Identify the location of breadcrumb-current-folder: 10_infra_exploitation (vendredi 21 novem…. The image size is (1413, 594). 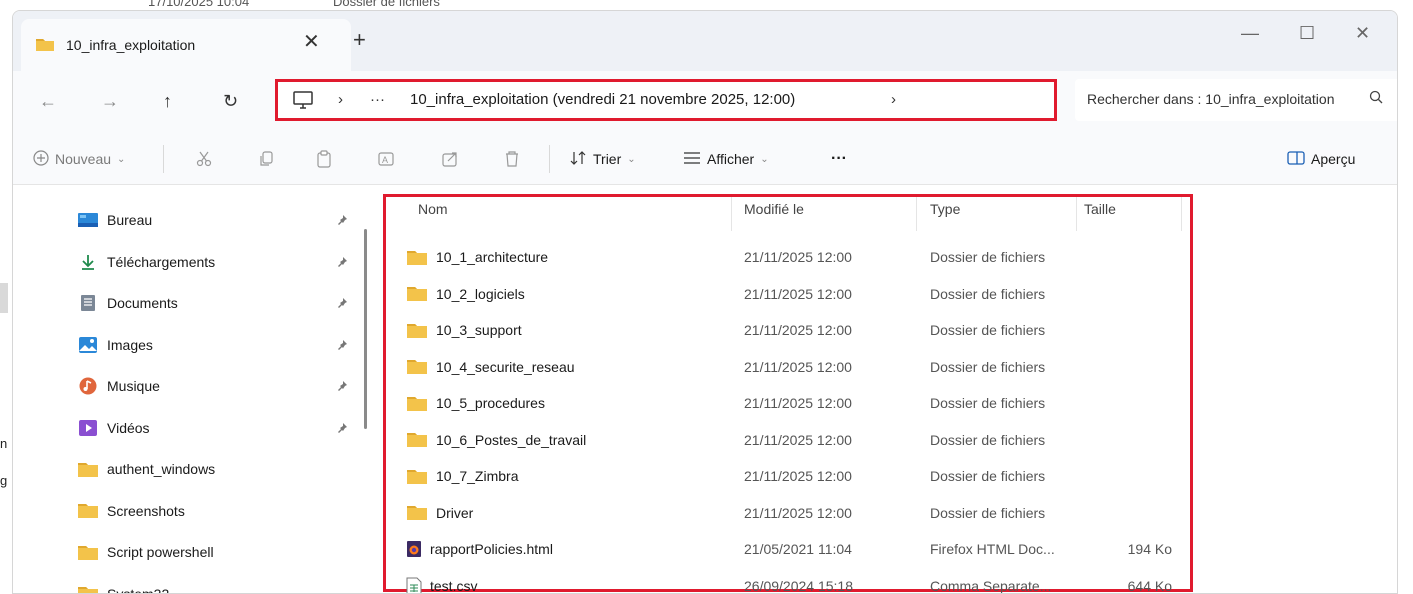
(602, 99).